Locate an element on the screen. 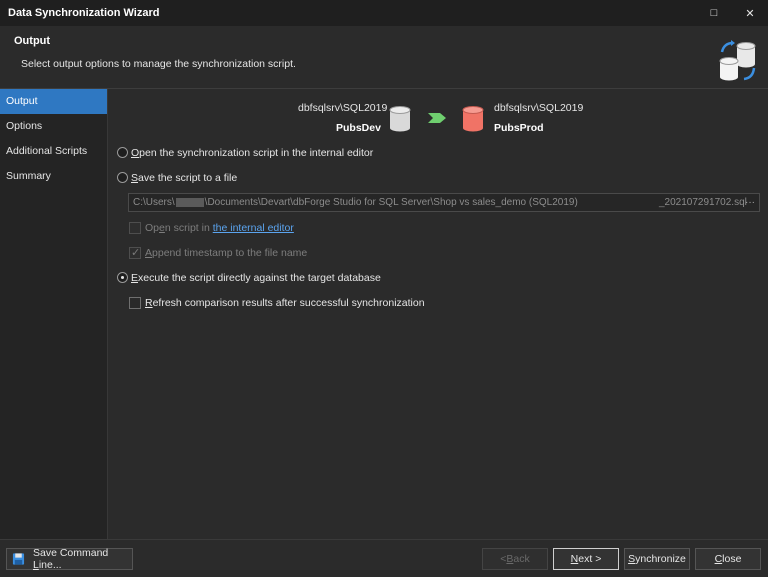 The width and height of the screenshot is (768, 577). file-path-suffix: _202107291702.sql is located at coordinates (703, 202).